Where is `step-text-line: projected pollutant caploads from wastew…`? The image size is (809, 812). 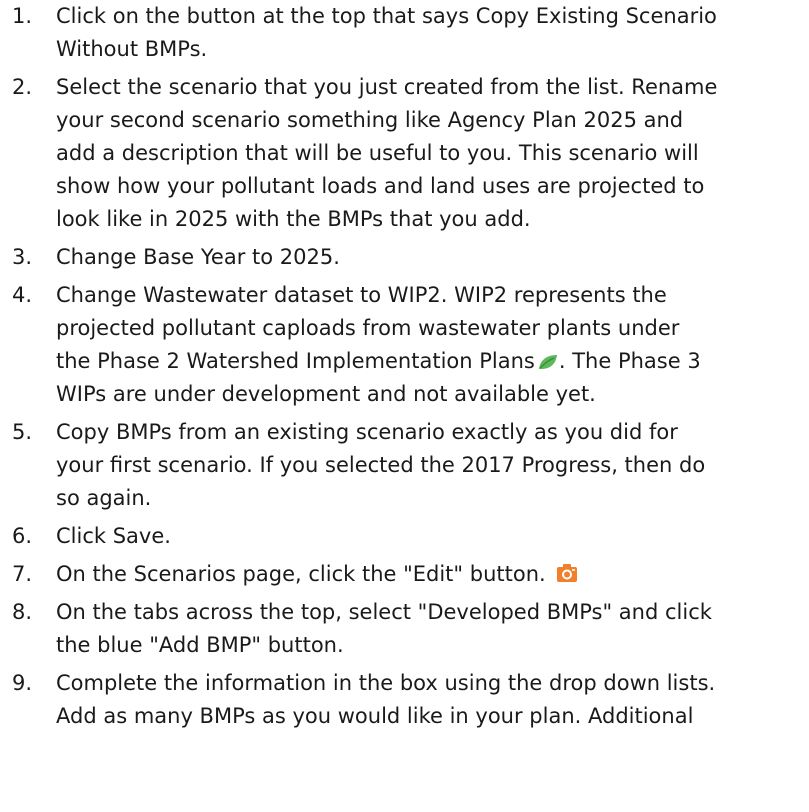 step-text-line: projected pollutant caploads from wastew… is located at coordinates (368, 328).